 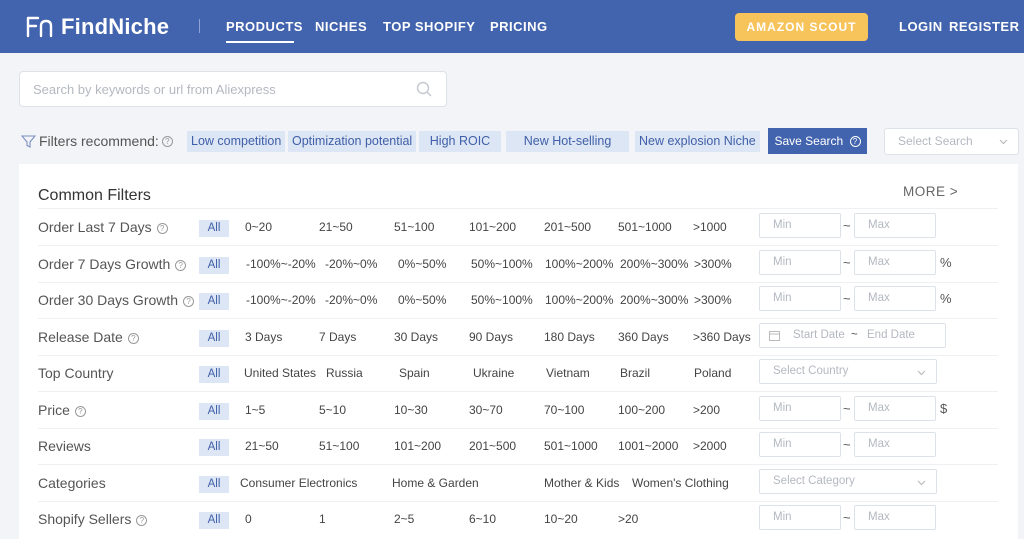 What do you see at coordinates (263, 337) in the screenshot?
I see `filter-option: 3 Days` at bounding box center [263, 337].